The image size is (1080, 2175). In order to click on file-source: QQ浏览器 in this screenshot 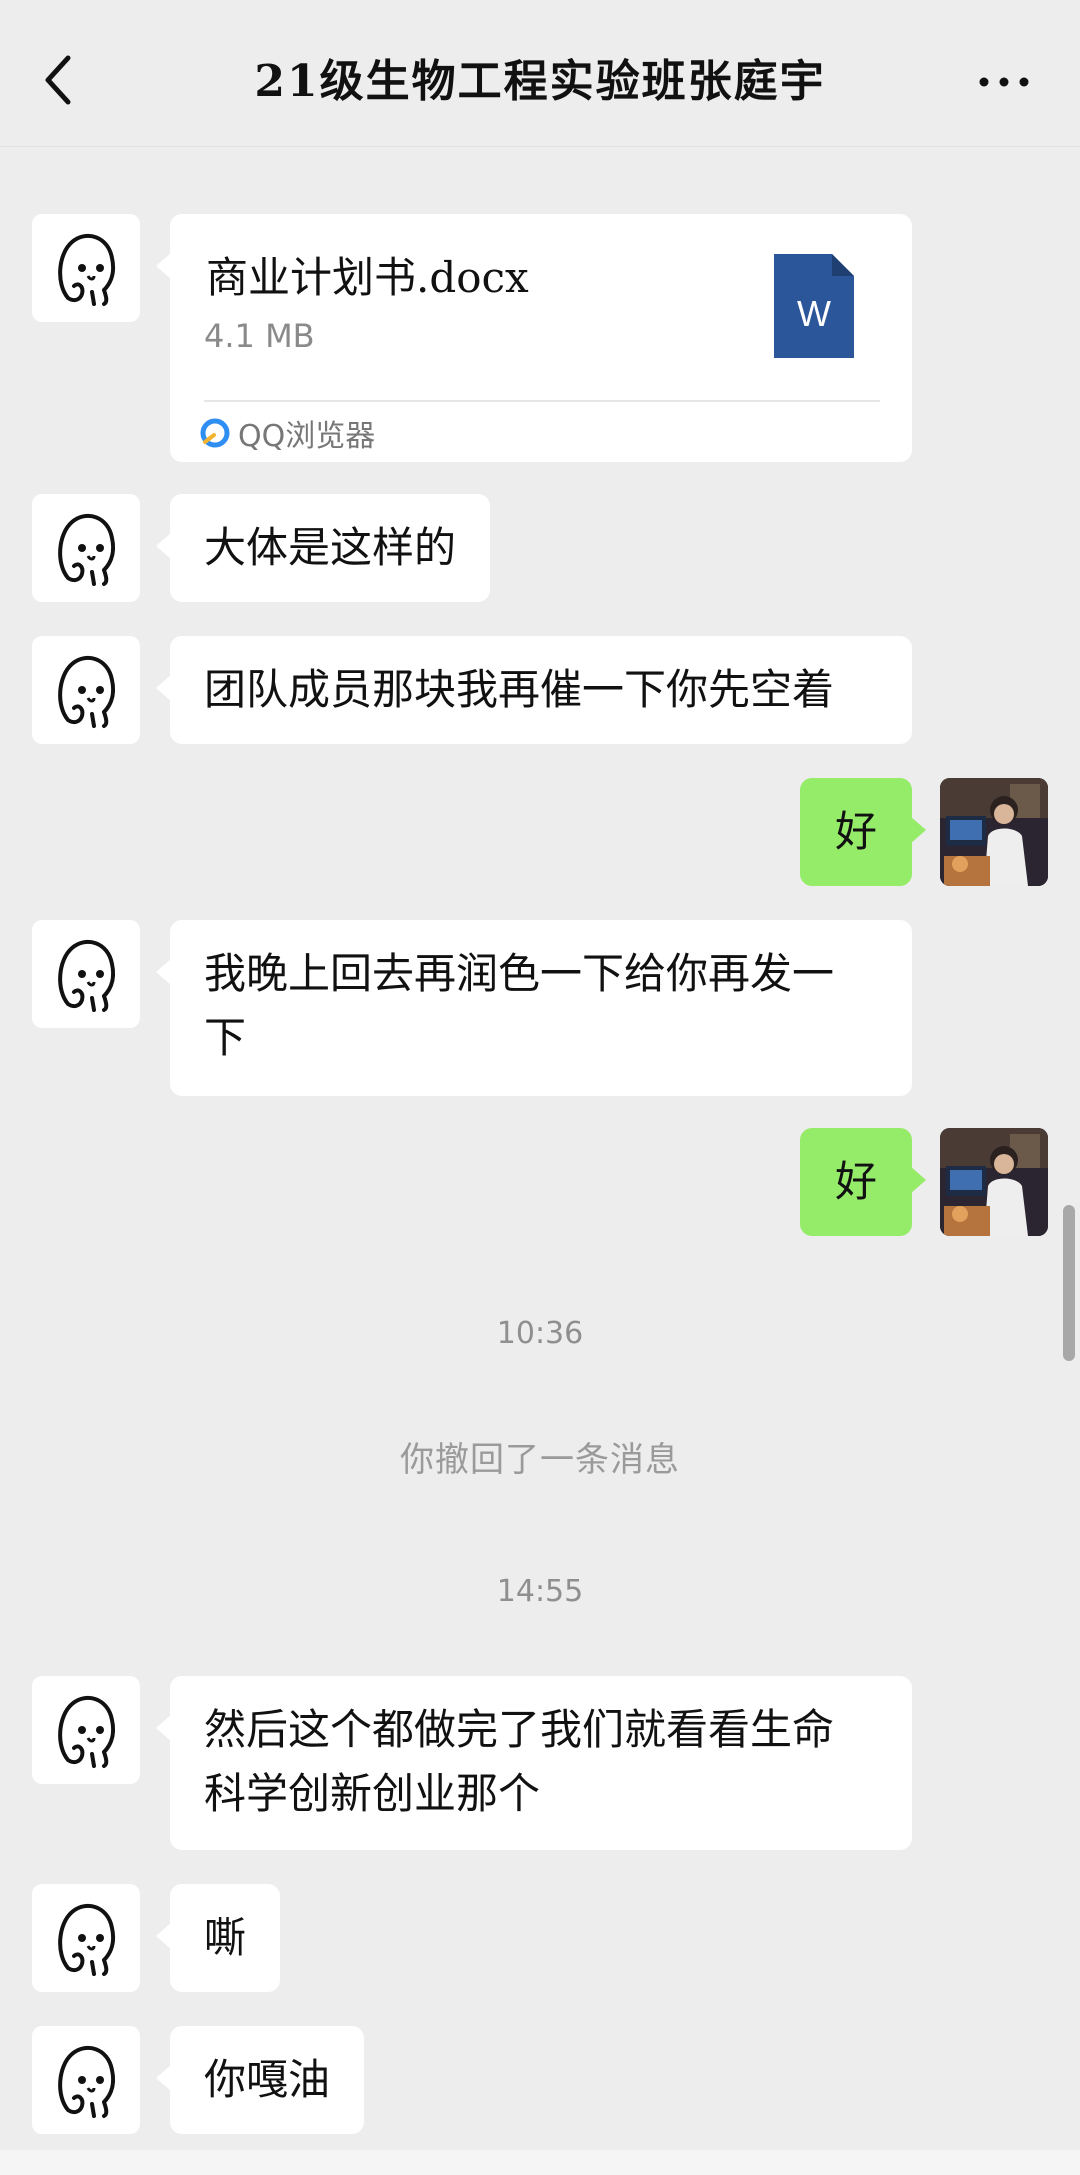, I will do `click(287, 433)`.